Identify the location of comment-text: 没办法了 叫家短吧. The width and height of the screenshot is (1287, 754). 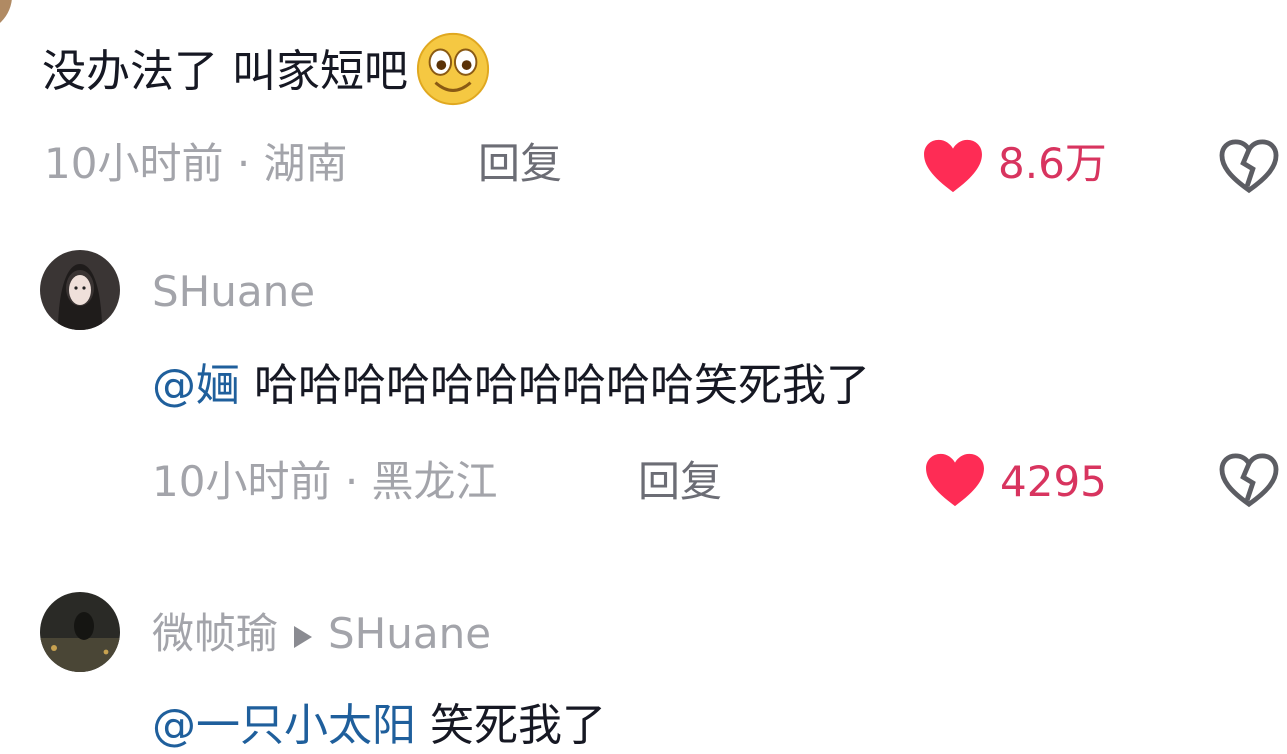
(267, 70).